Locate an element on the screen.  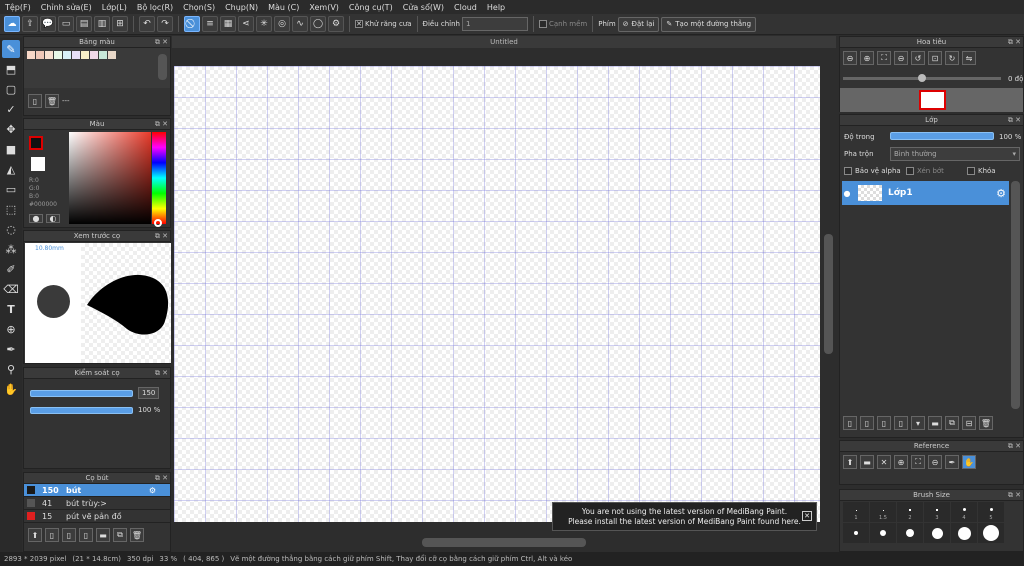
flip-icon: ⇋ is located at coordinates (969, 58).